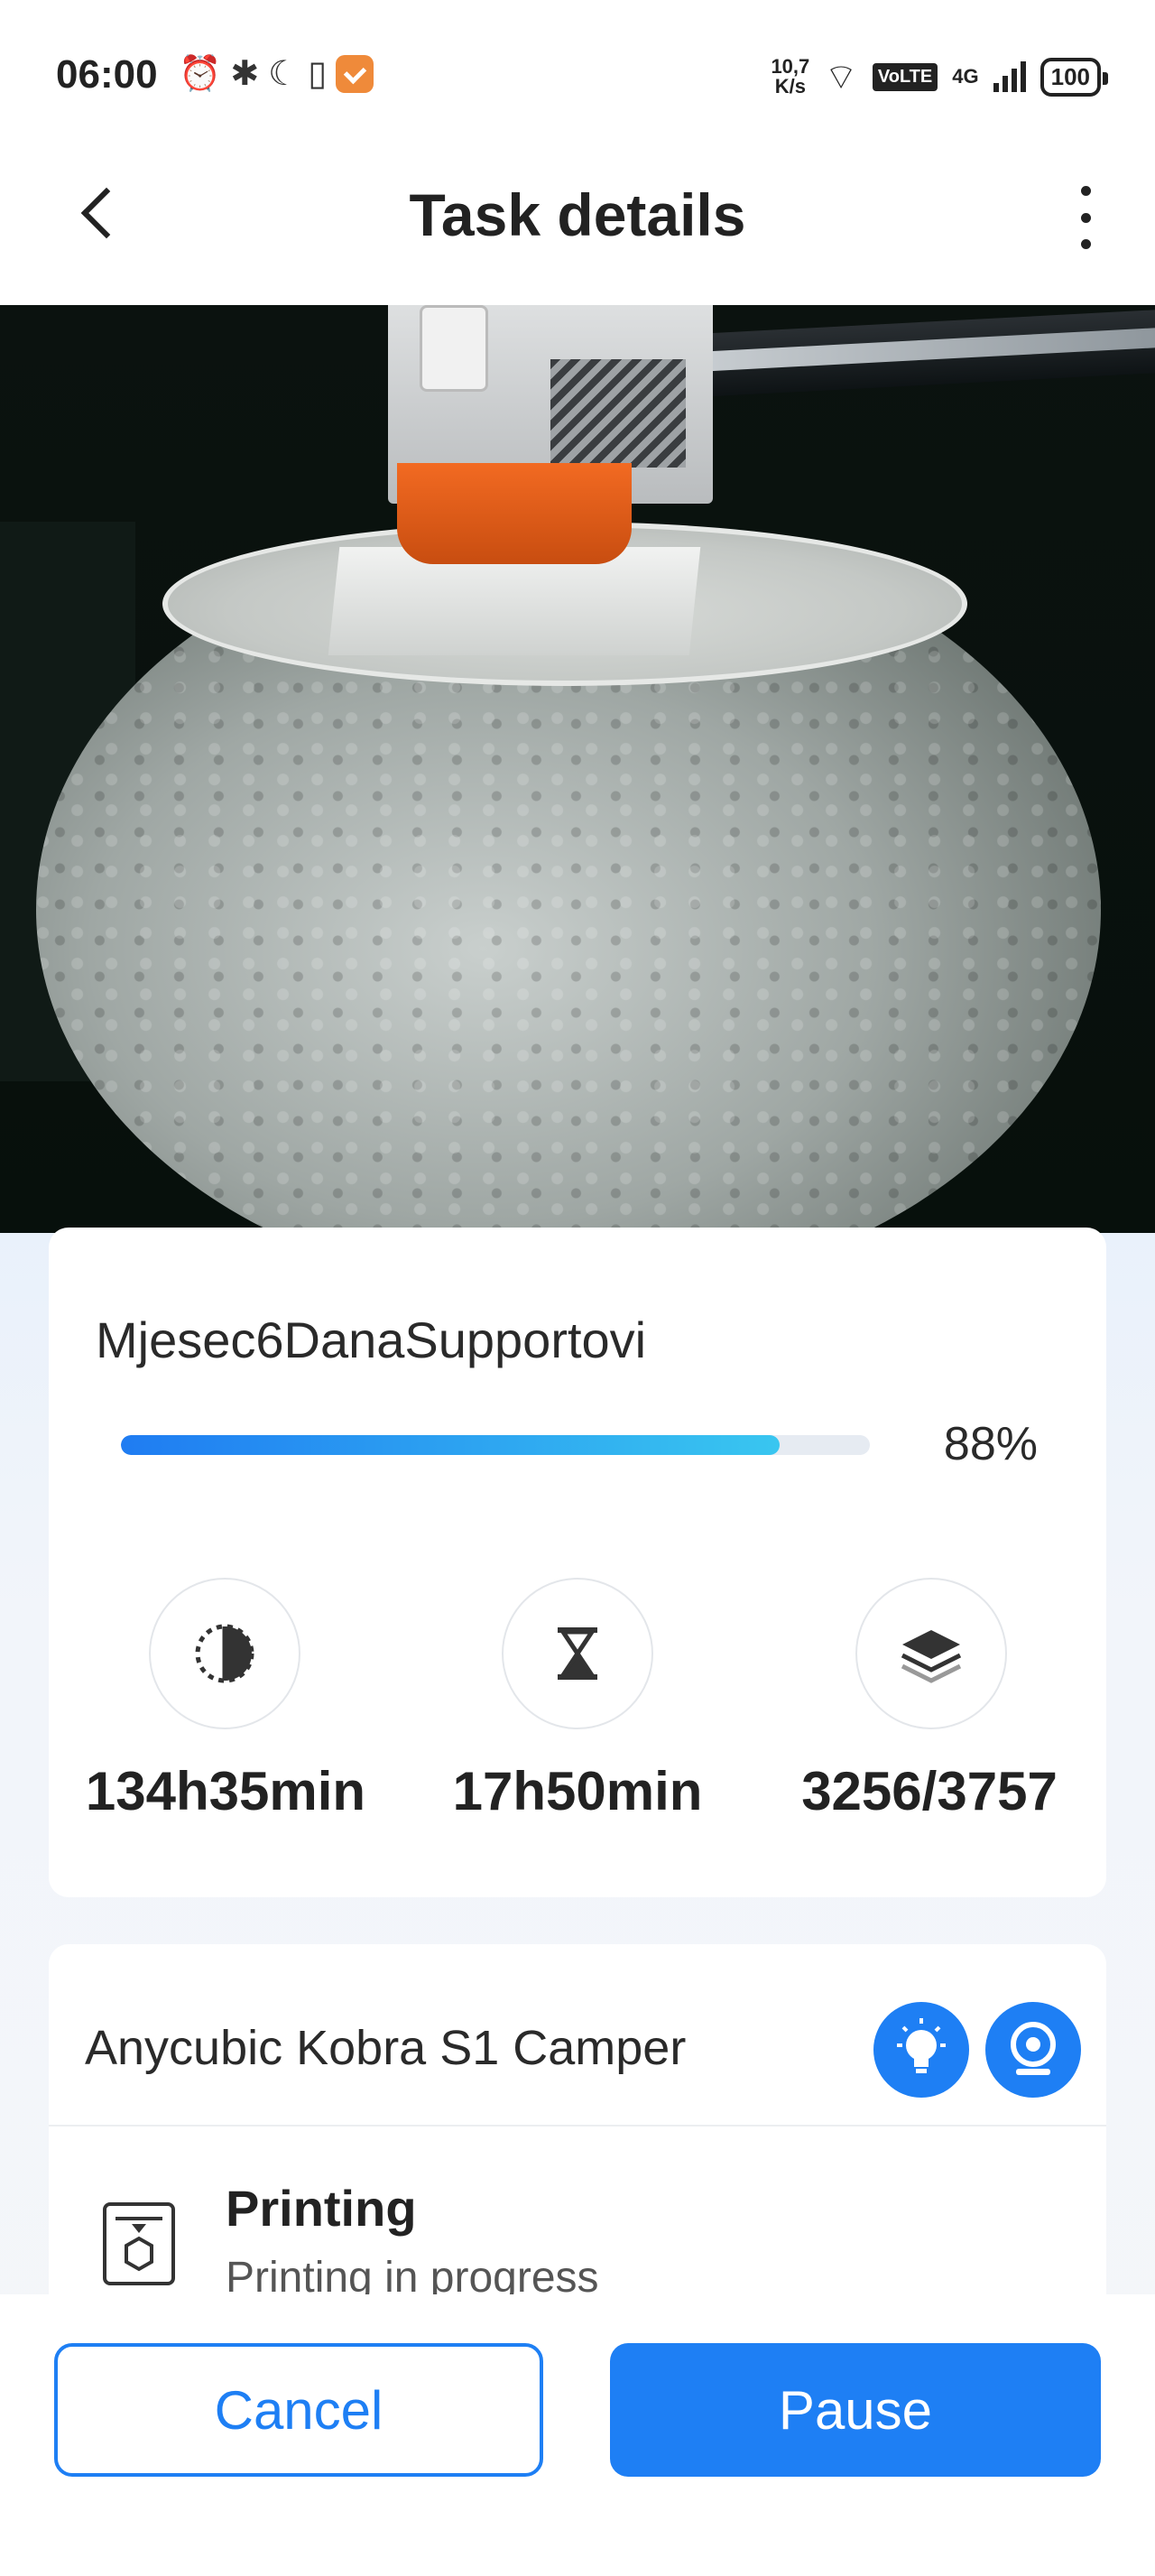 The width and height of the screenshot is (1155, 2576). What do you see at coordinates (577, 1653) in the screenshot?
I see `hourglass-icon` at bounding box center [577, 1653].